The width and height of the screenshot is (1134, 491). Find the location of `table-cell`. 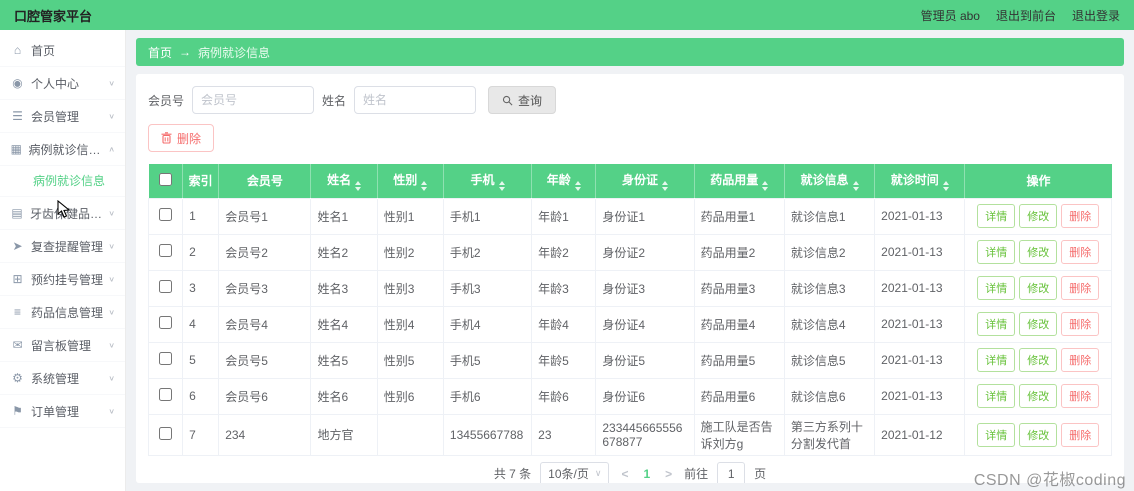

table-cell is located at coordinates (410, 434).